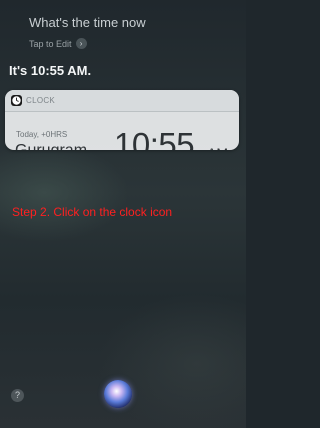 This screenshot has height=428, width=320. I want to click on clock-time: 10:55, so click(154, 138).